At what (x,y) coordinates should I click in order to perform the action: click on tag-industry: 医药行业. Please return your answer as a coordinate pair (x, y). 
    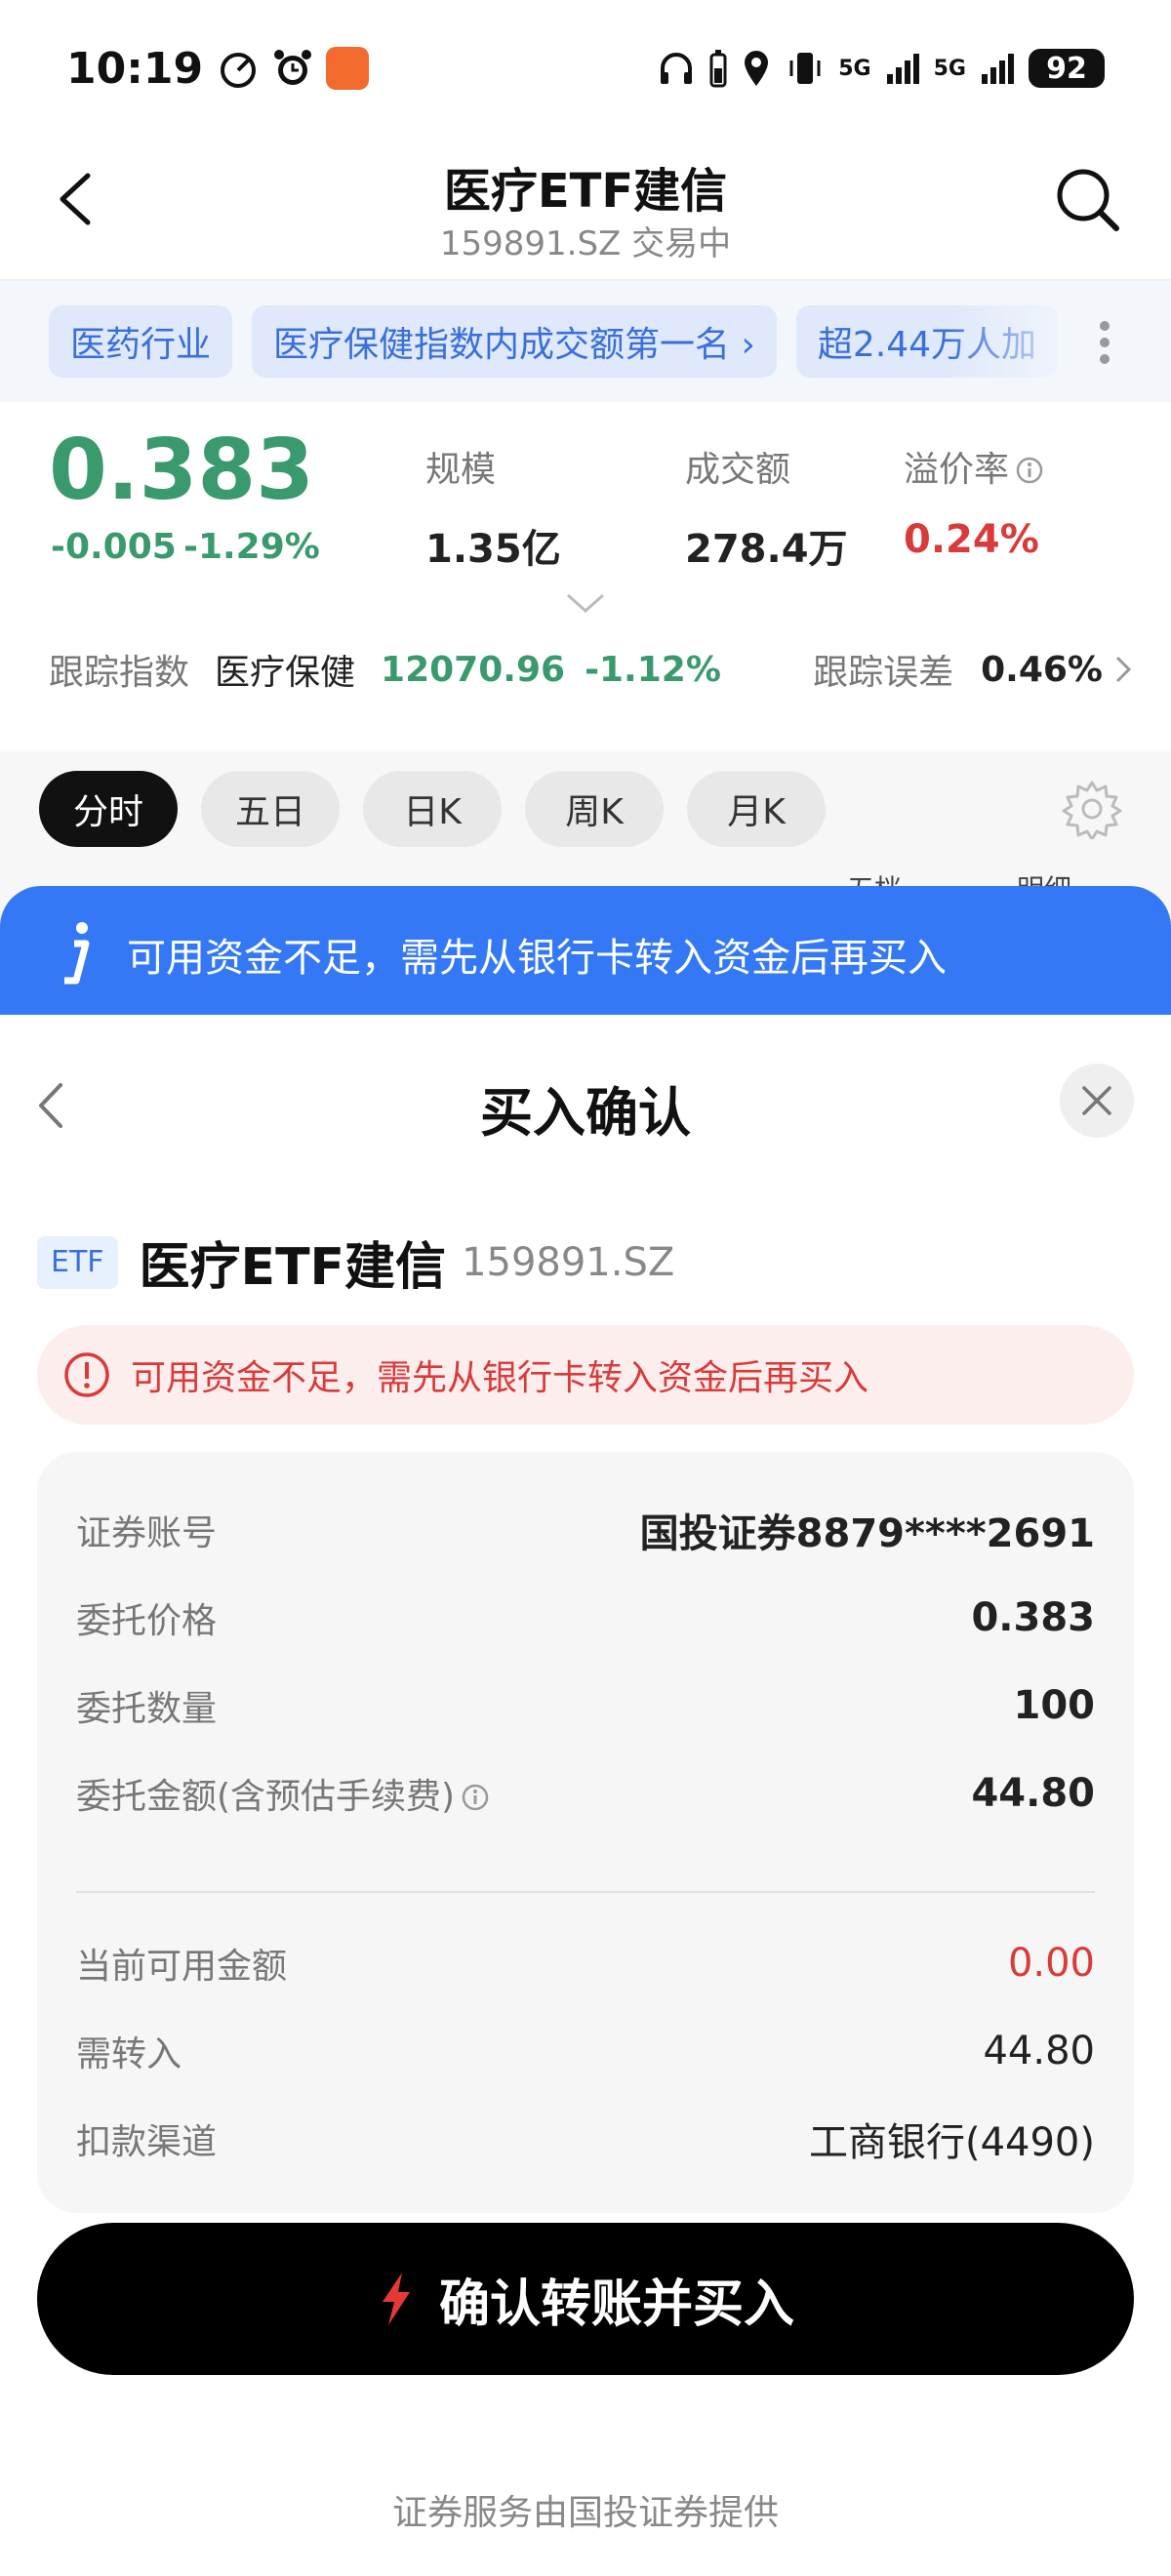
    Looking at the image, I should click on (141, 341).